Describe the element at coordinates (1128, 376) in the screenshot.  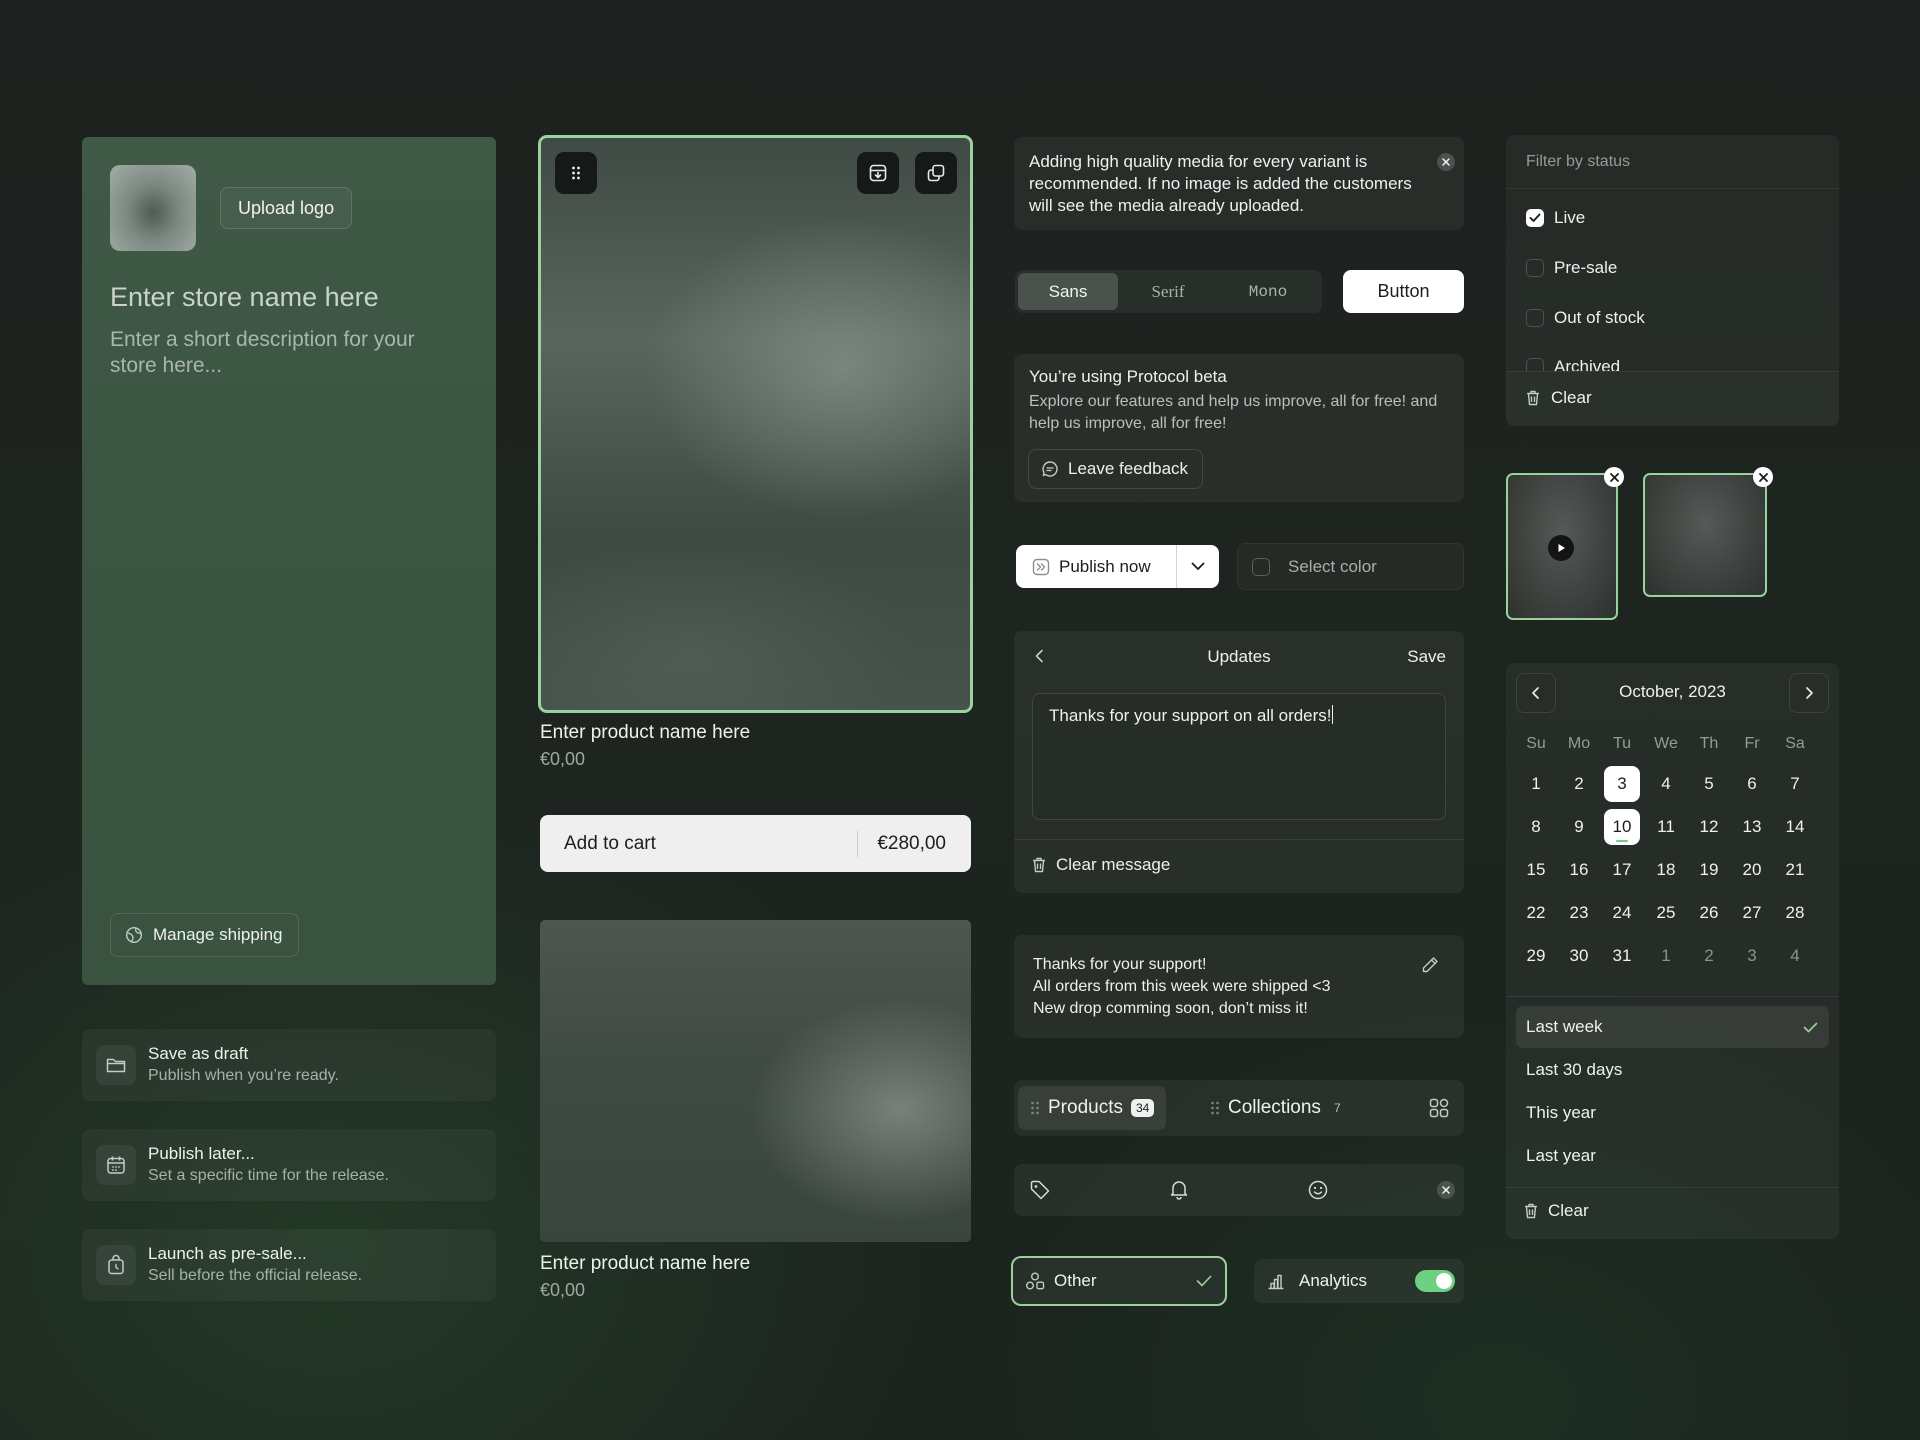
I see `beta-title: You’re using Protocol beta` at that location.